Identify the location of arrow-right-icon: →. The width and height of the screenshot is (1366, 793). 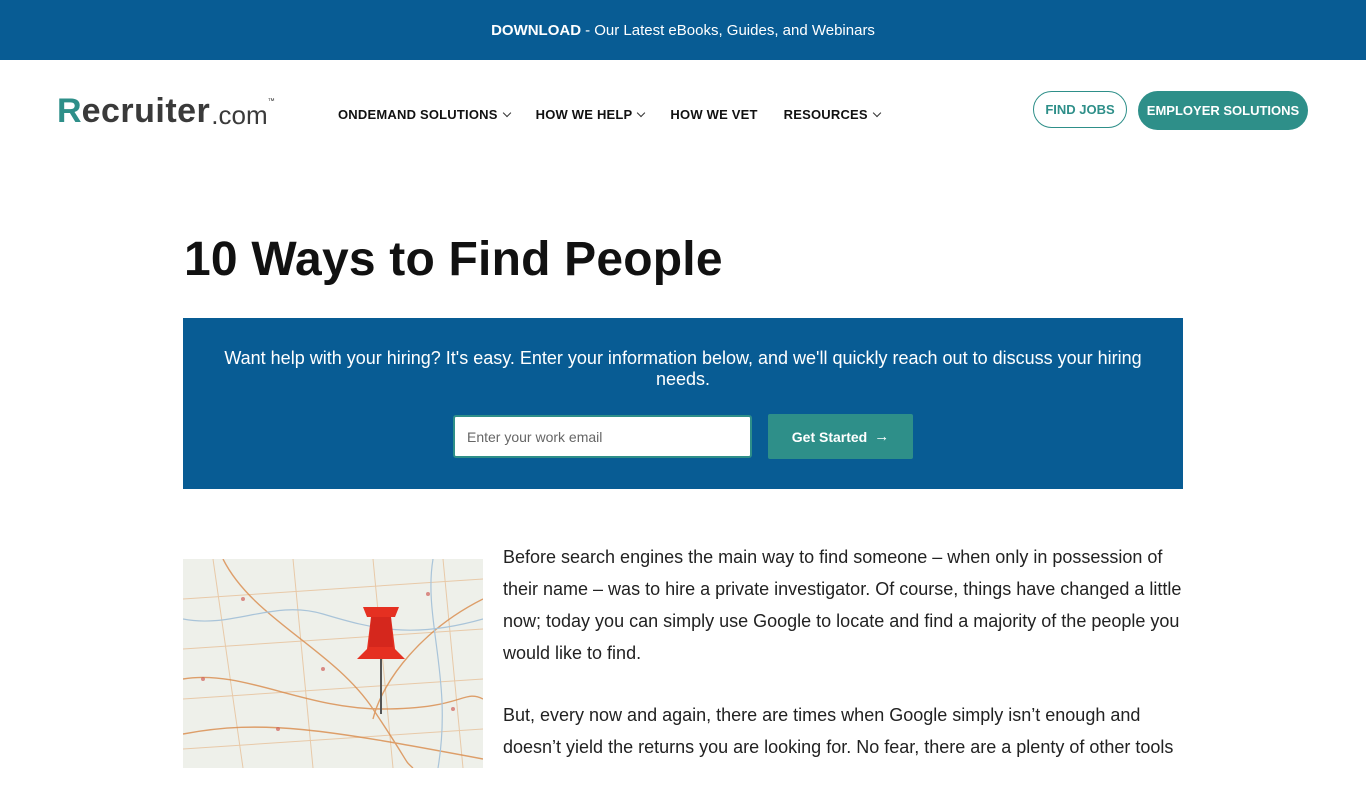
(882, 436).